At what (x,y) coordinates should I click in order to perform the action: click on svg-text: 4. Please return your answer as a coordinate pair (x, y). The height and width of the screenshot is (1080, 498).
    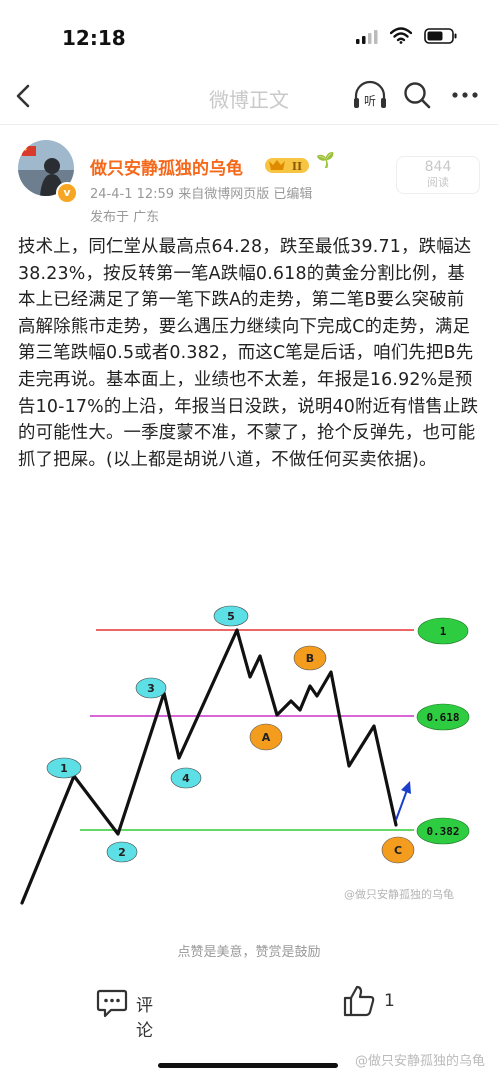
    Looking at the image, I should click on (186, 778).